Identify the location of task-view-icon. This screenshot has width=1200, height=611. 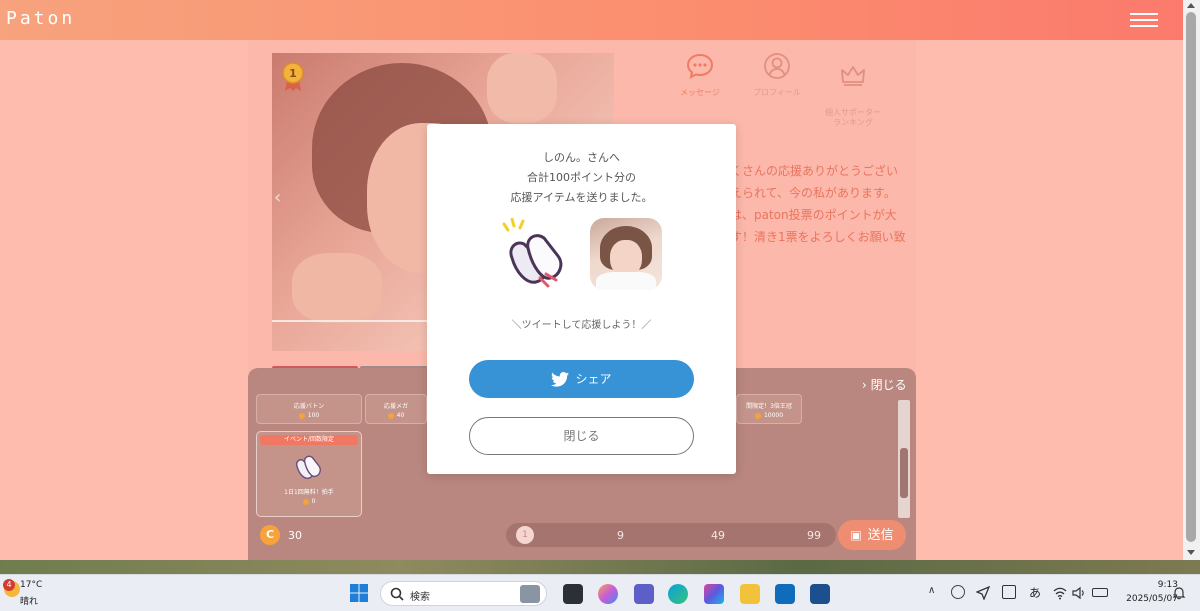
(573, 594).